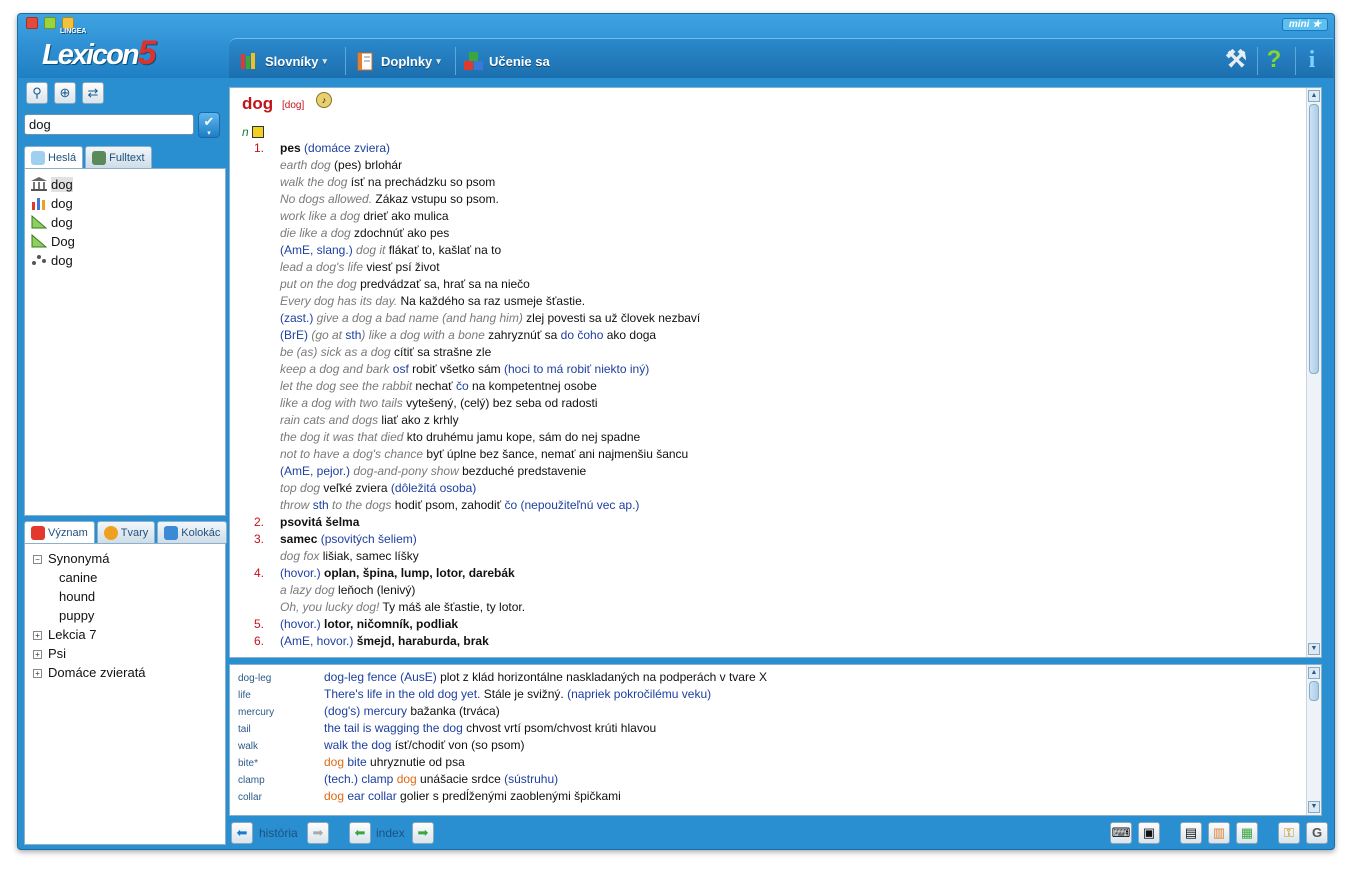  Describe the element at coordinates (76, 616) in the screenshot. I see `tree-leaf: puppy` at that location.